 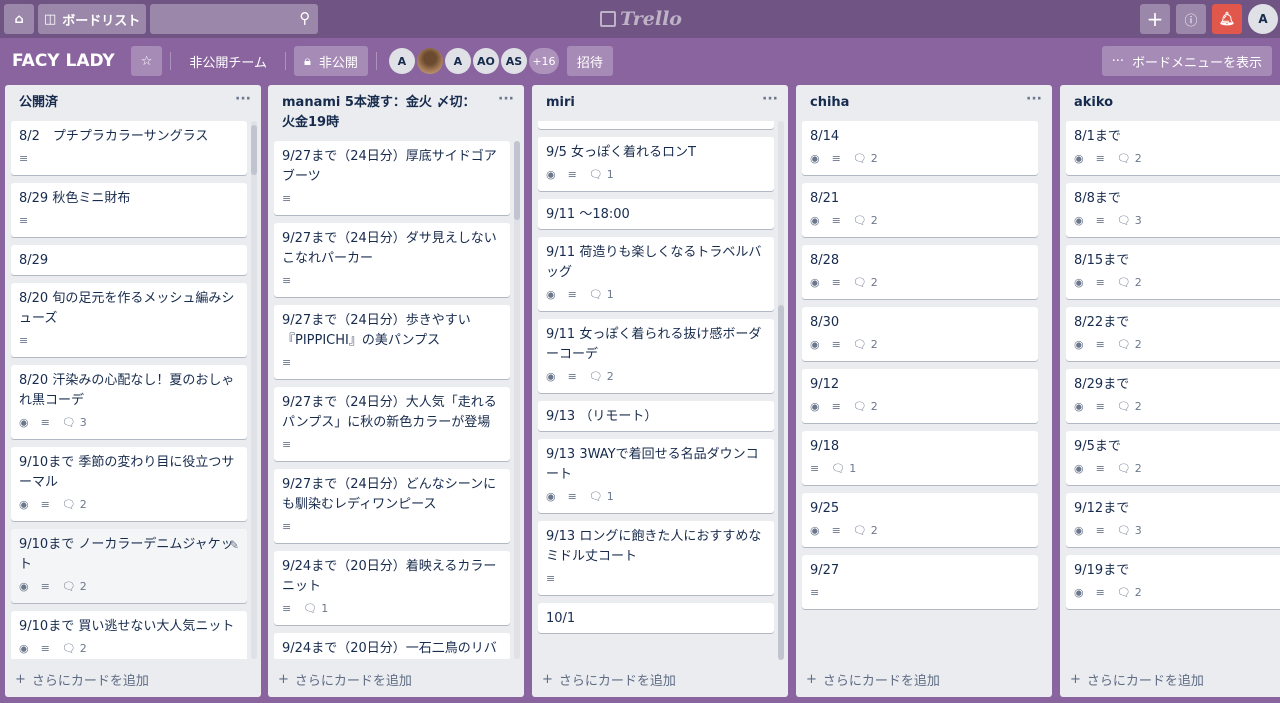 I want to click on member-avatar: AS, so click(x=513, y=61).